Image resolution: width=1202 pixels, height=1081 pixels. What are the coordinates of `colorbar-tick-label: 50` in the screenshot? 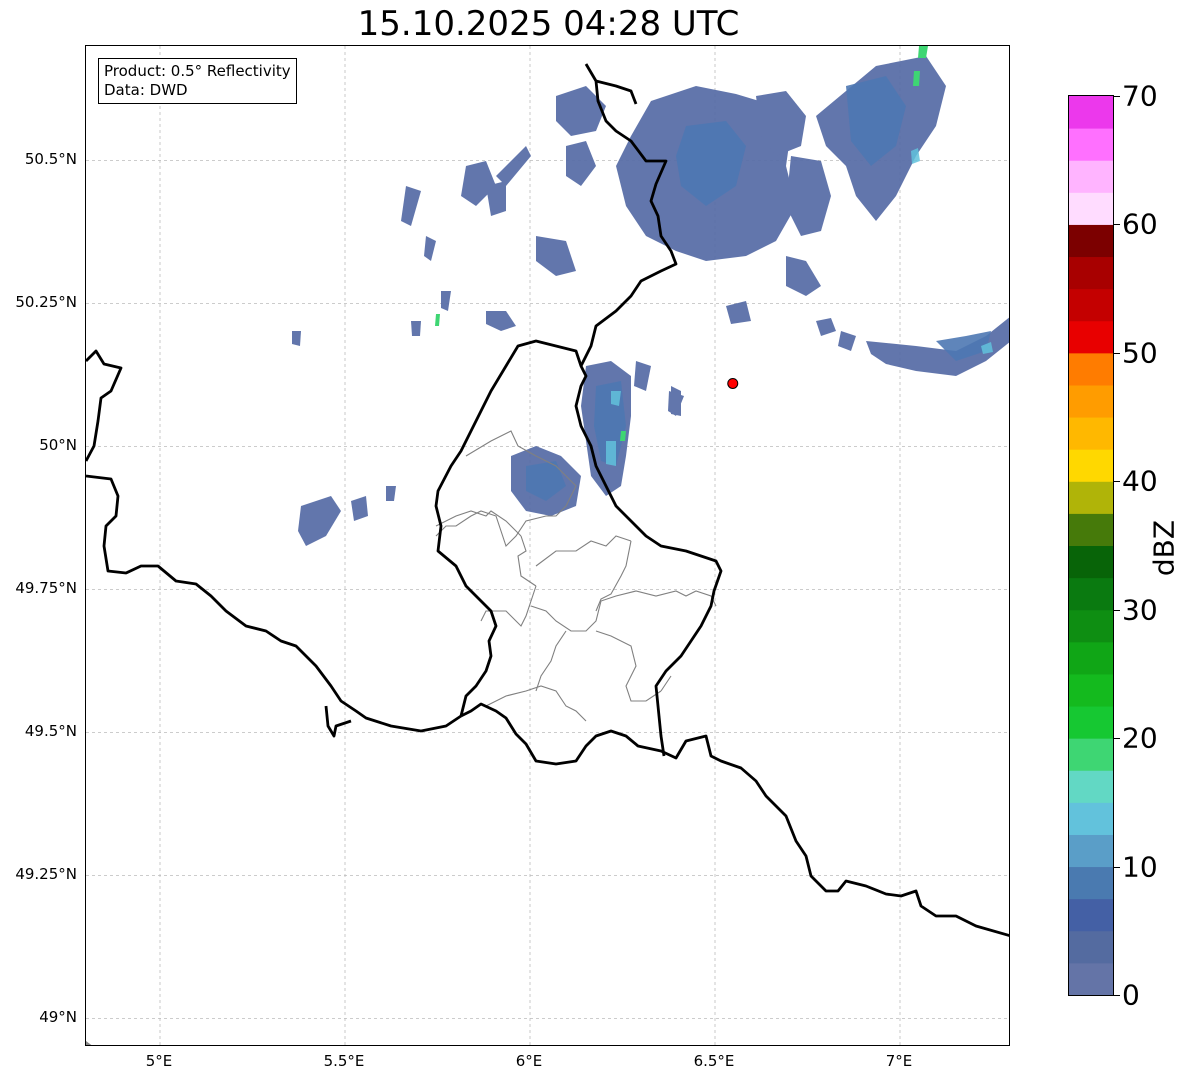 It's located at (1140, 353).